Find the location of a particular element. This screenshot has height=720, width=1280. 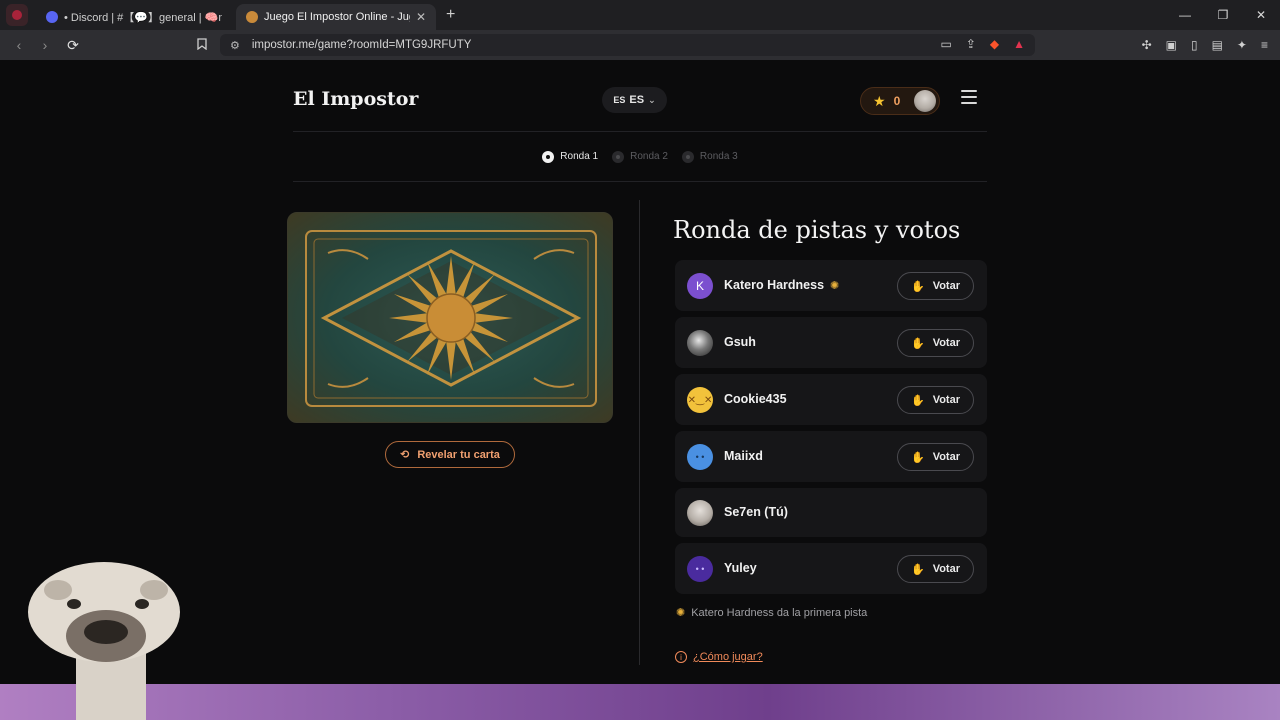

leo-ai-icon: ✦ is located at coordinates (1242, 45).